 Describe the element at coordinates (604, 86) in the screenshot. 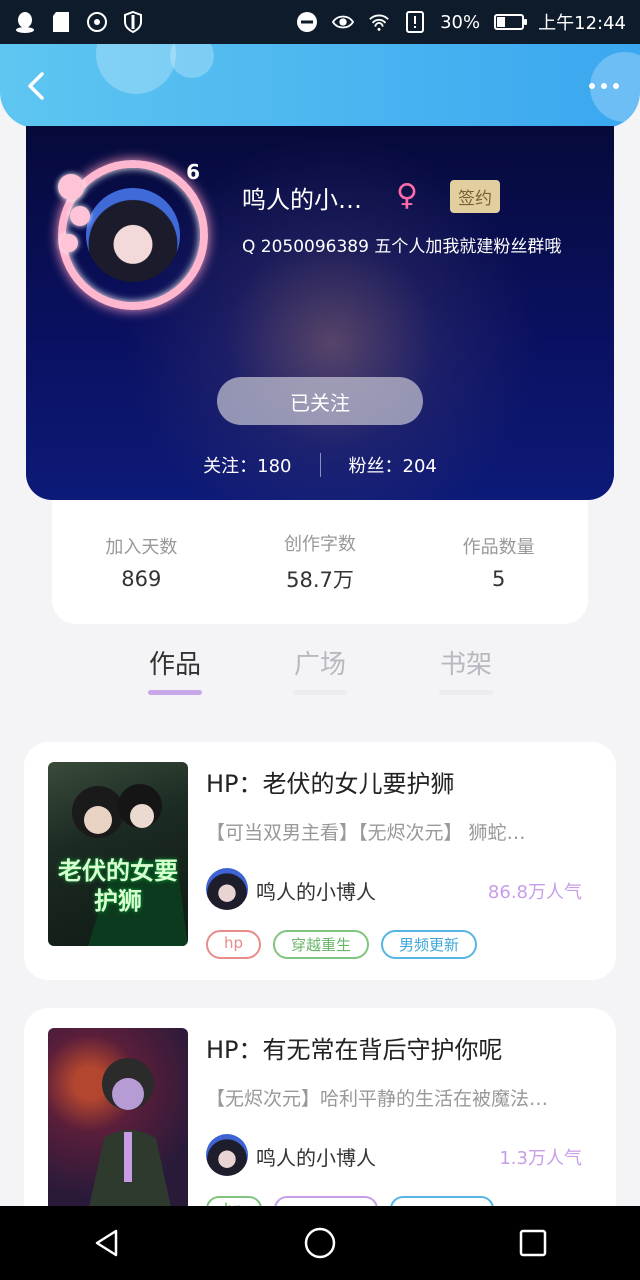

I see `more-button` at that location.